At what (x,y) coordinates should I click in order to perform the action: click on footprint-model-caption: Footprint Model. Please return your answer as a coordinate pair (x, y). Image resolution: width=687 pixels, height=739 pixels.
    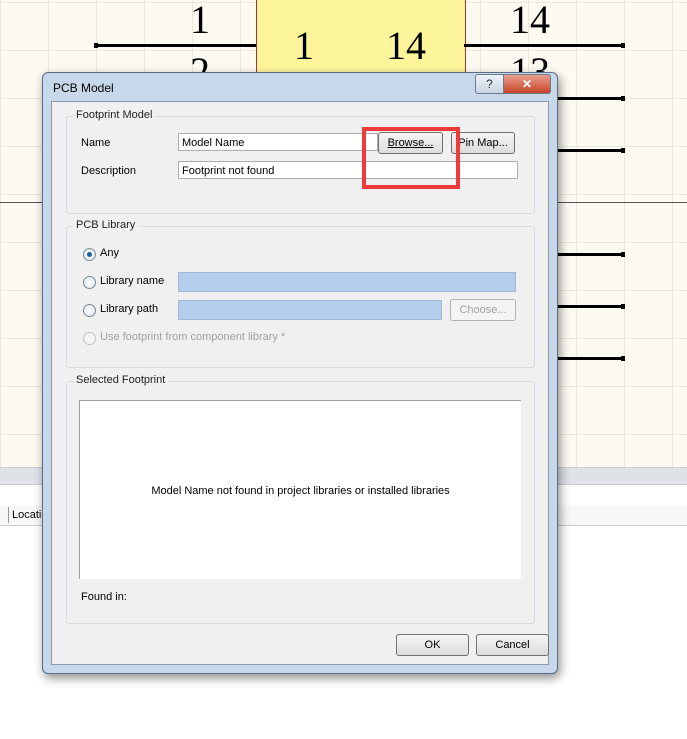
    Looking at the image, I should click on (114, 115).